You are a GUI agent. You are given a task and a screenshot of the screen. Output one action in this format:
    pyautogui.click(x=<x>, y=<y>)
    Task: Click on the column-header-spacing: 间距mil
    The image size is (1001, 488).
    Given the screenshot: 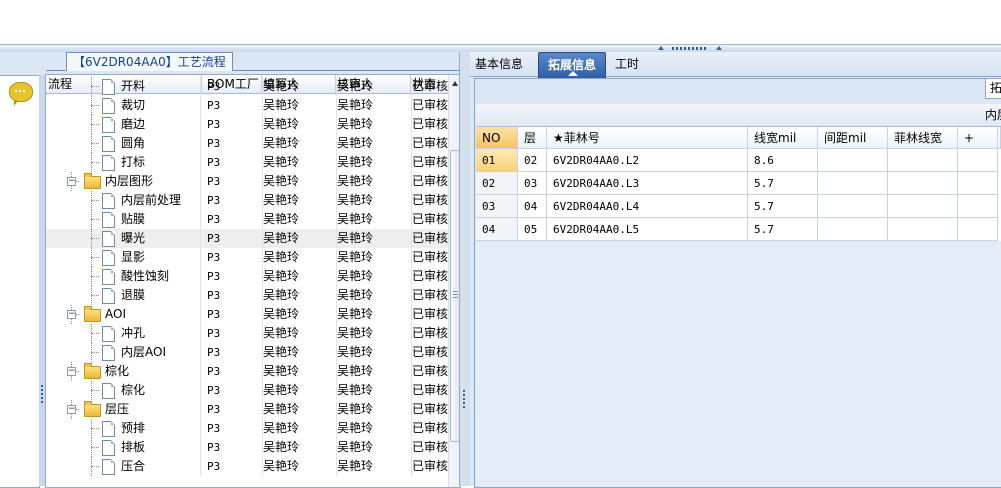 What is the action you would take?
    pyautogui.click(x=853, y=138)
    